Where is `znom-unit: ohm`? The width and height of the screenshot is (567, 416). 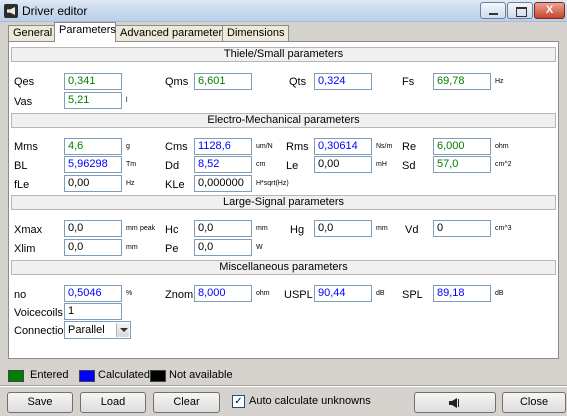 znom-unit: ohm is located at coordinates (263, 293).